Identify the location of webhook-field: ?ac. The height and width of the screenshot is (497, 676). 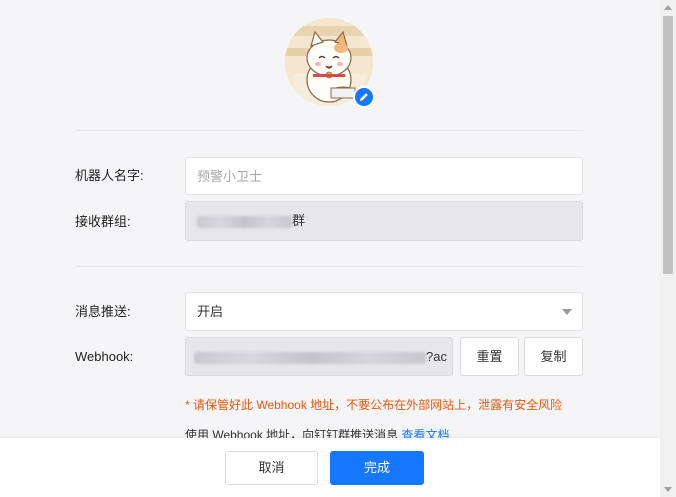
(319, 356).